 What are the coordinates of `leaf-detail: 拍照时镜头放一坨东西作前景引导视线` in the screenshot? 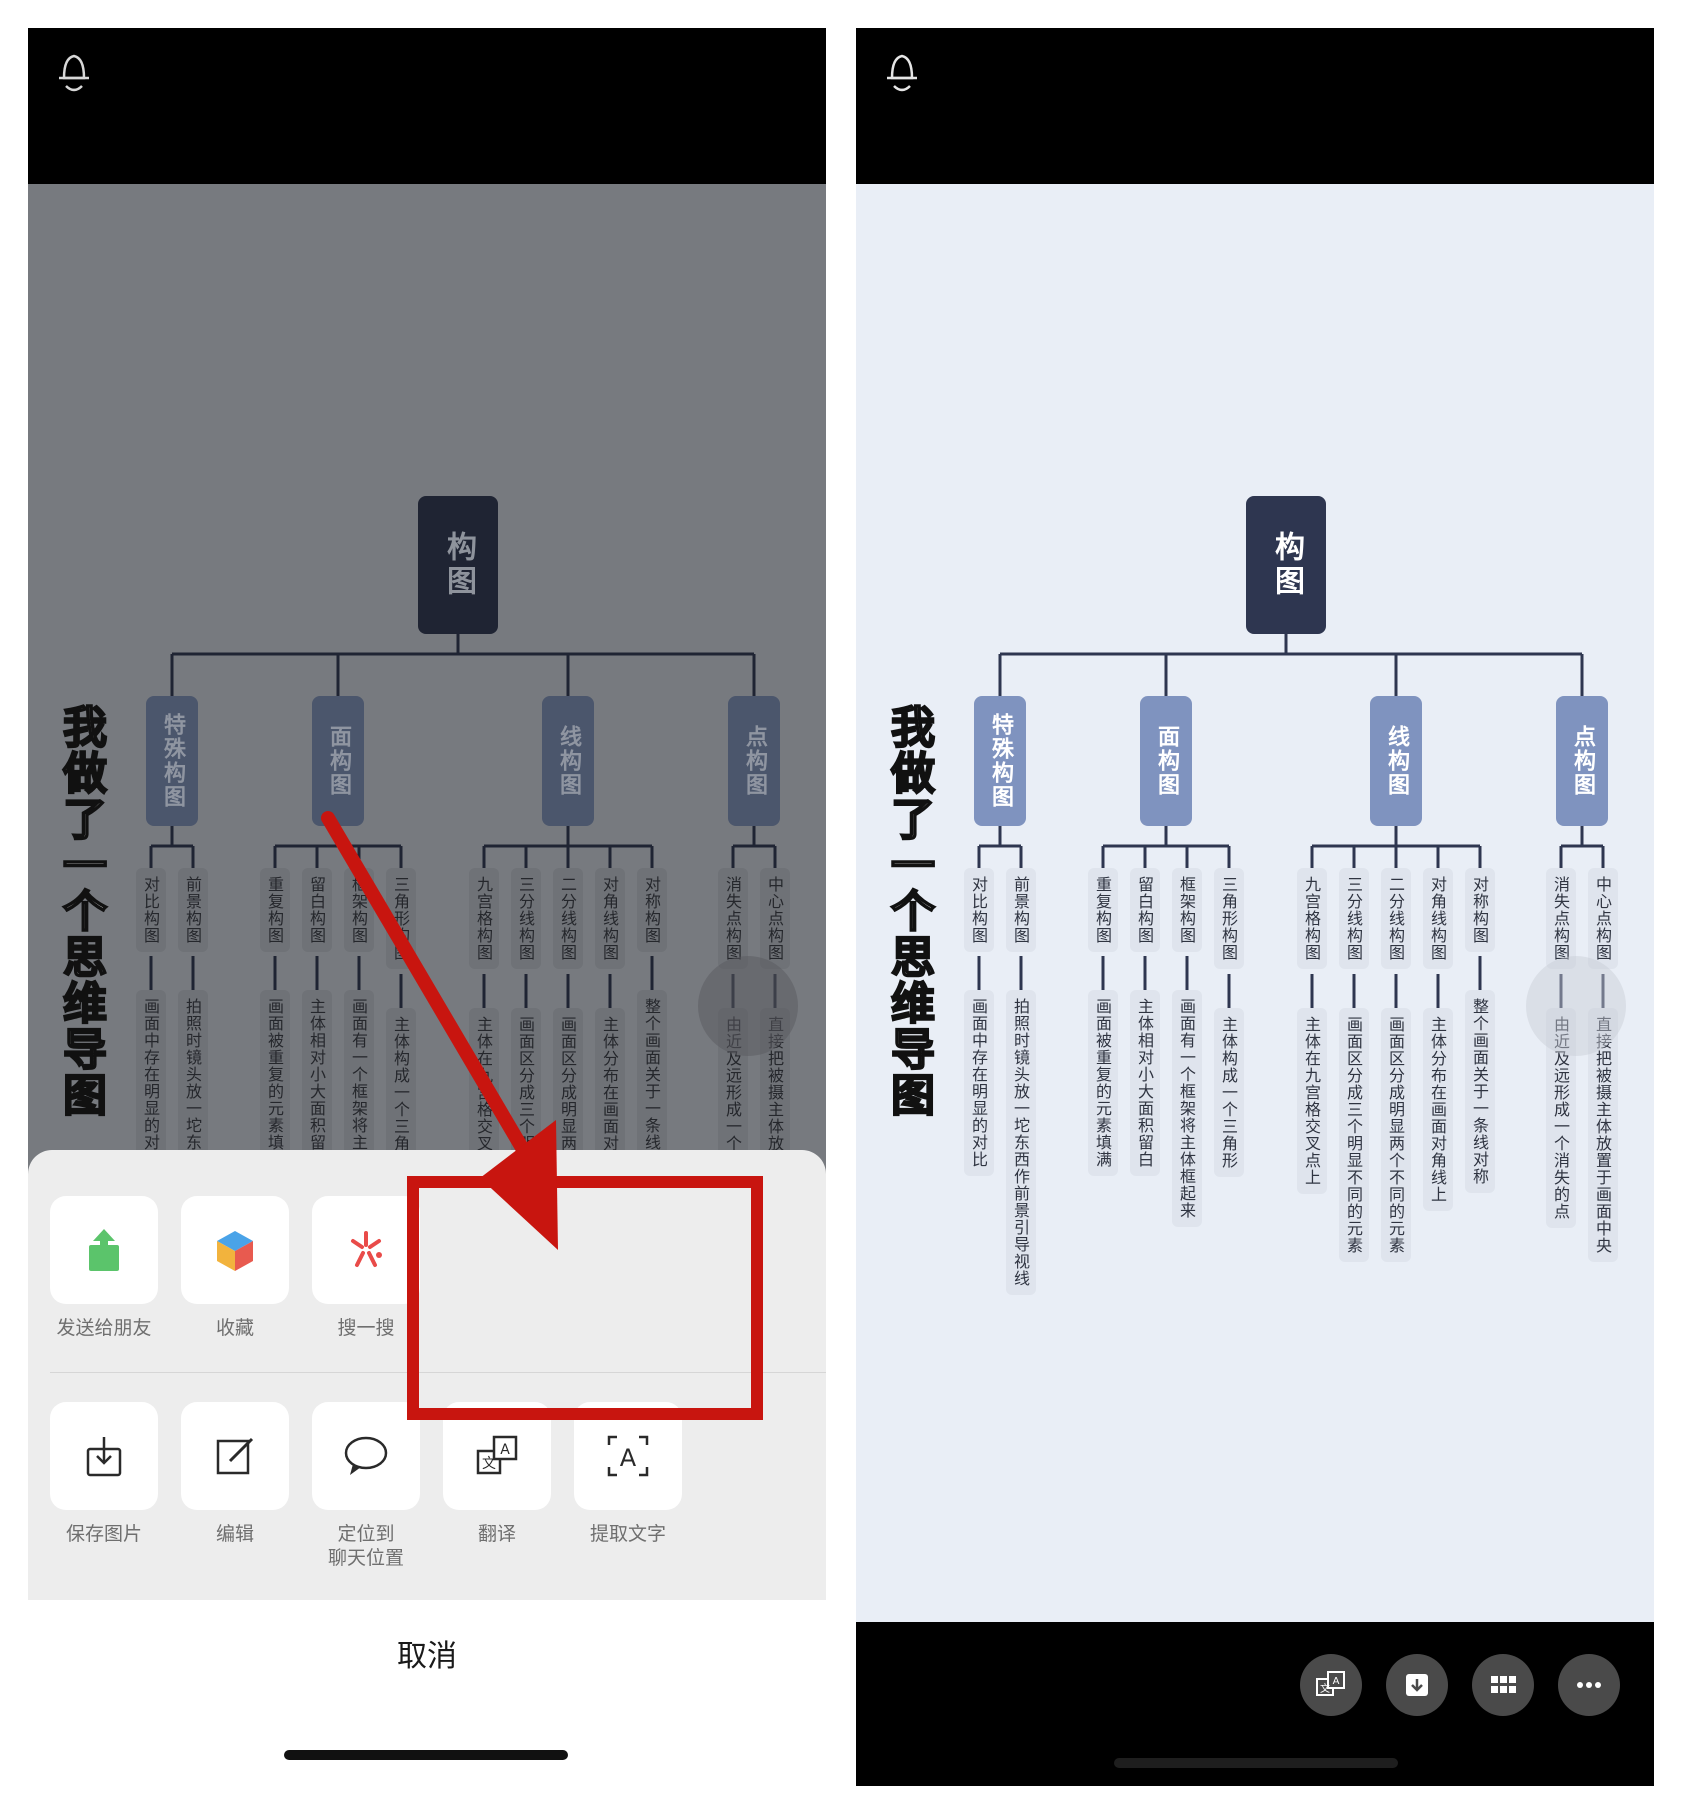 It's located at (1021, 1142).